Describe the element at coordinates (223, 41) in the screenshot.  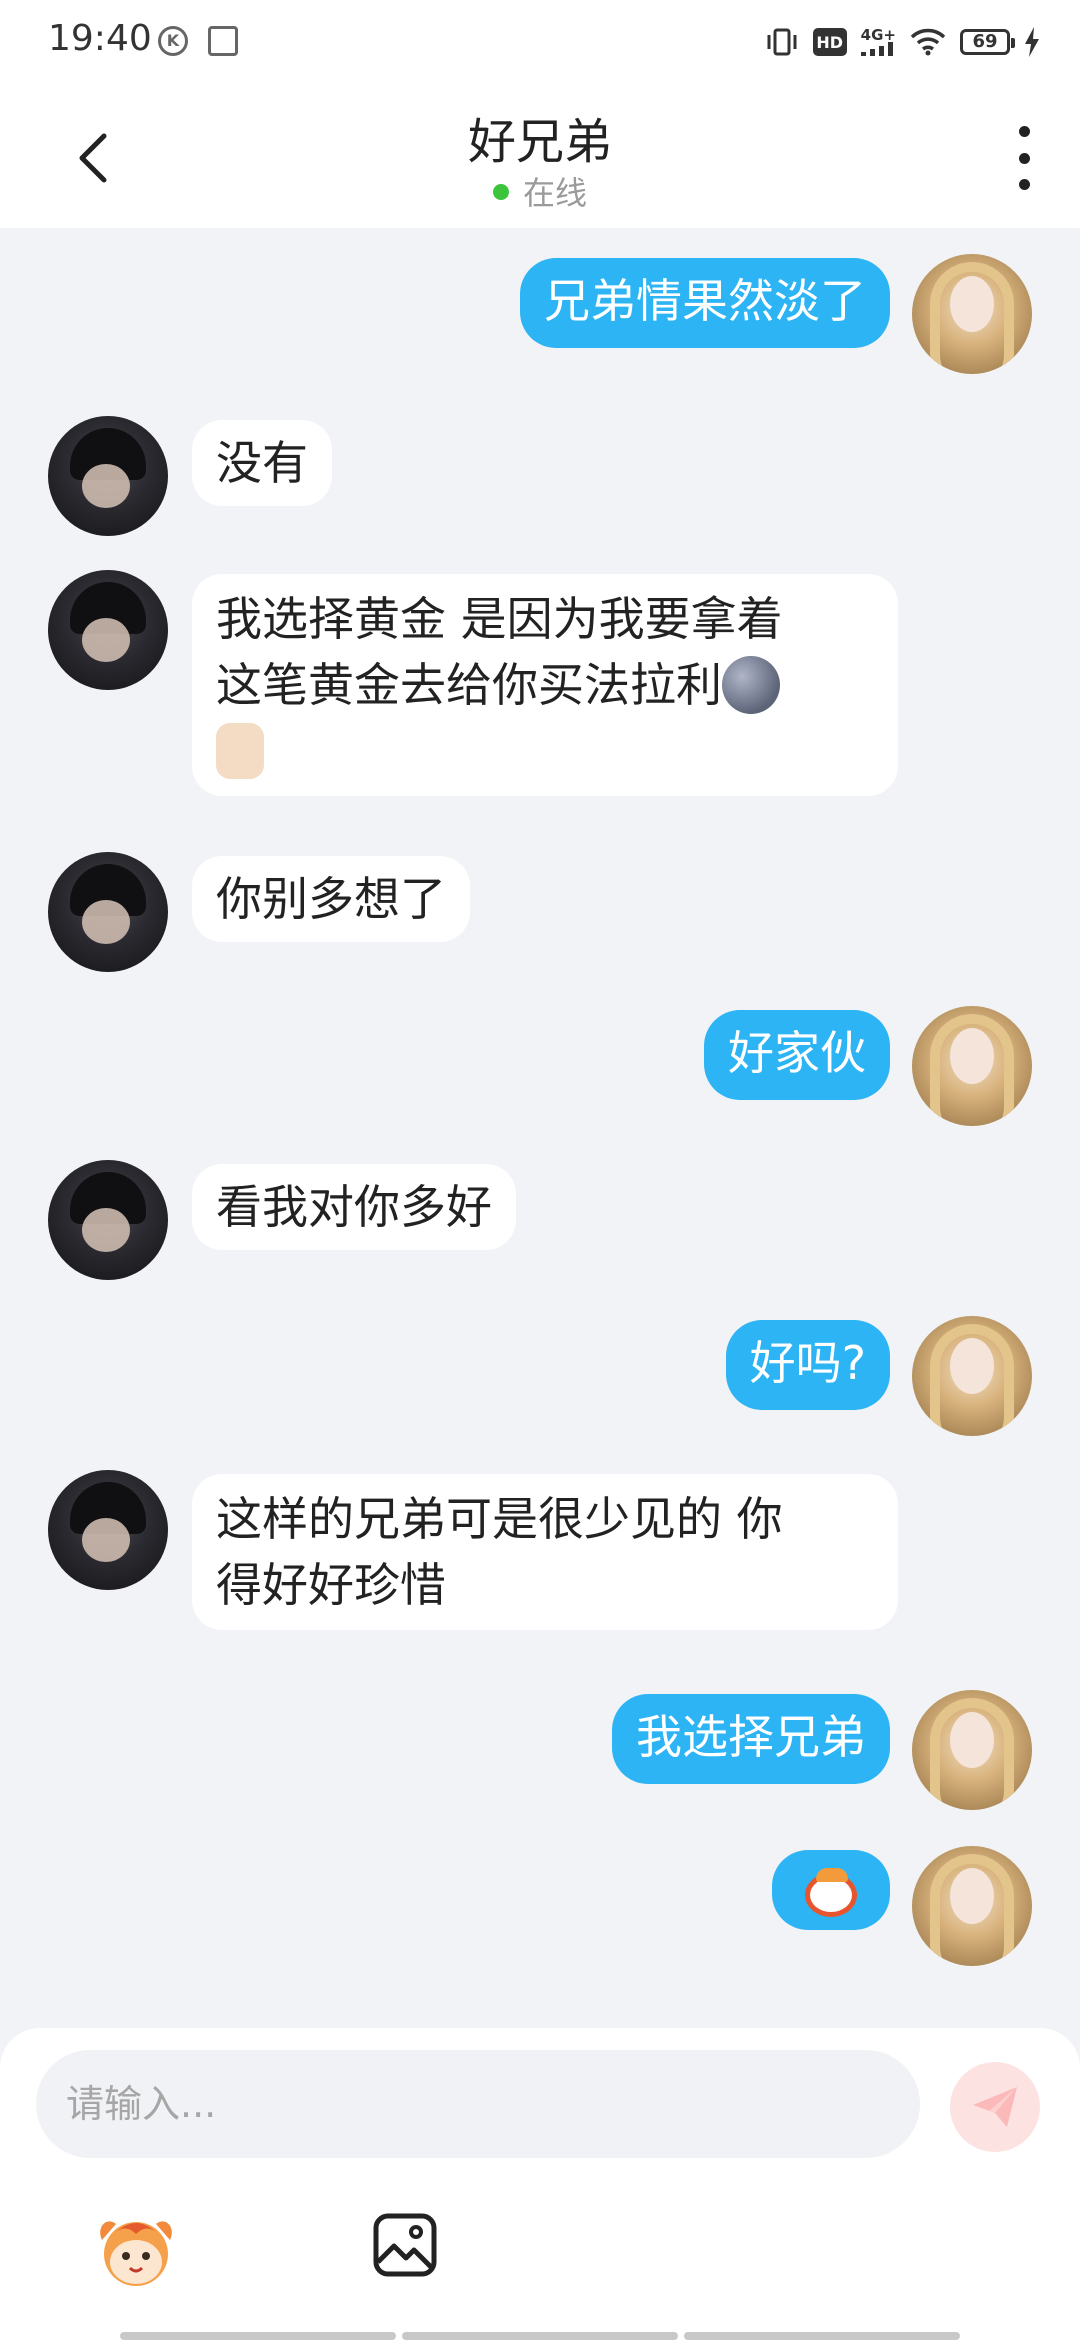
I see `document-notification-icon` at that location.